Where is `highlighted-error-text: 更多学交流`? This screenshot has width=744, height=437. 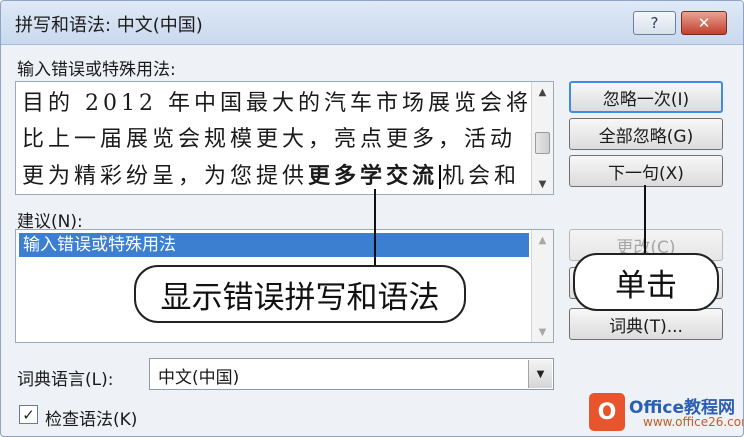
highlighted-error-text: 更多学交流 is located at coordinates (373, 176).